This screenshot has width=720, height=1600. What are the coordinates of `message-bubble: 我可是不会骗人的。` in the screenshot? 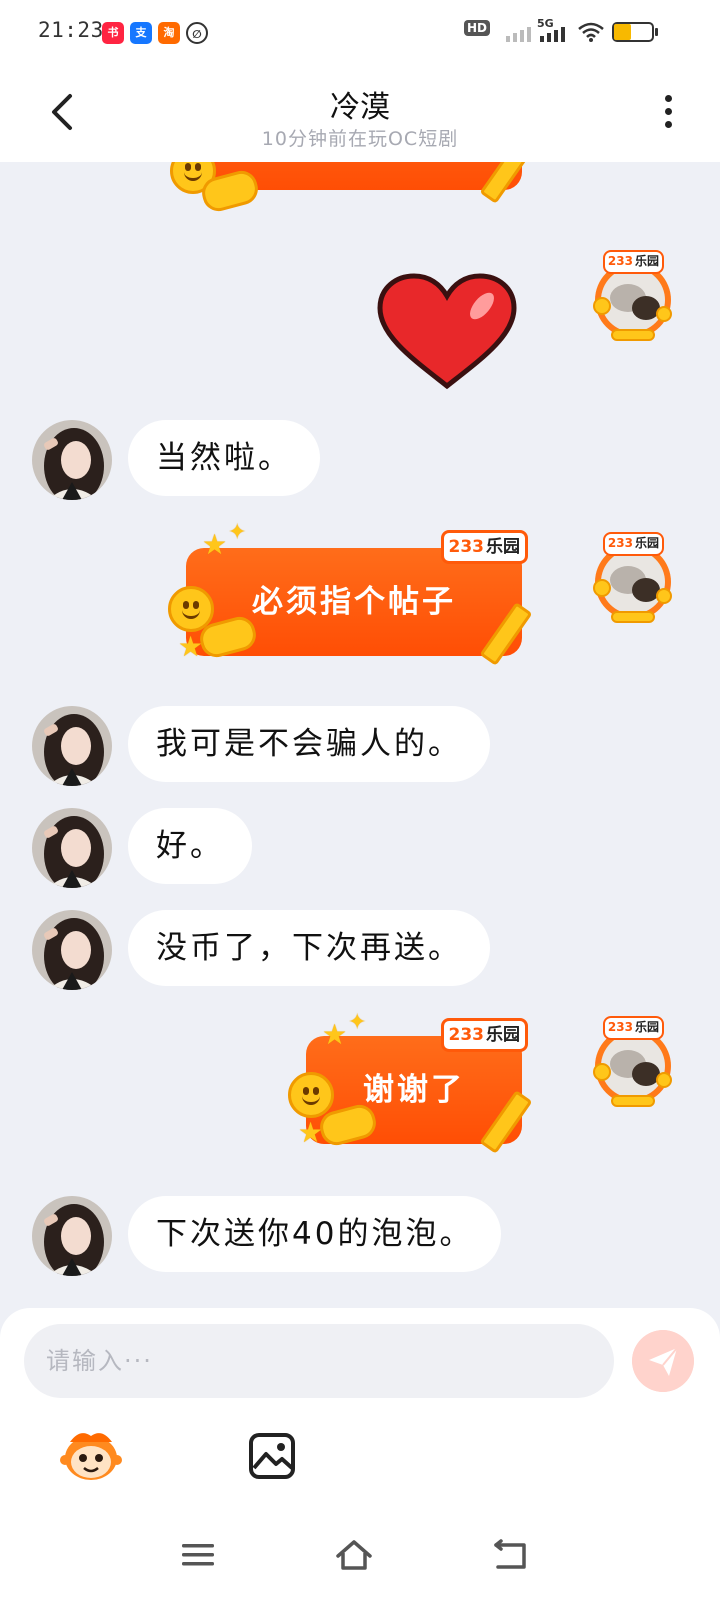 It's located at (309, 744).